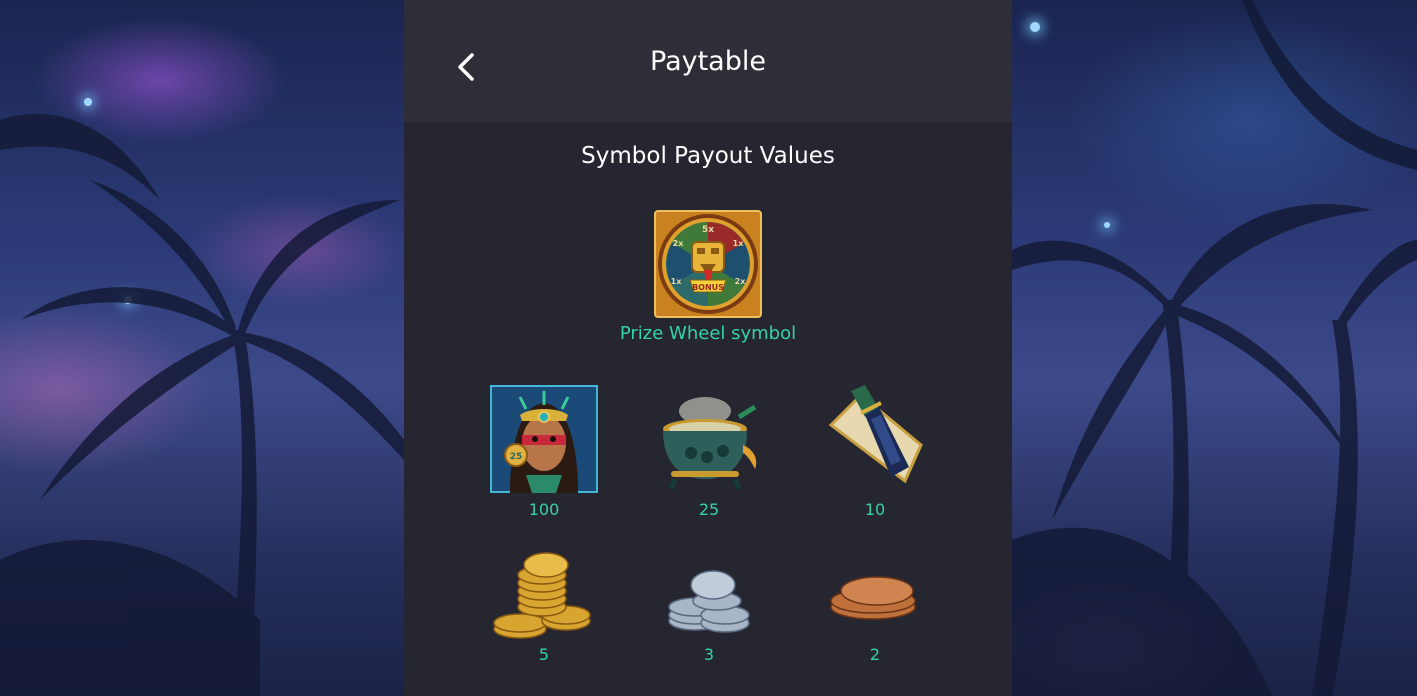  I want to click on symbol-value: 5, so click(544, 654).